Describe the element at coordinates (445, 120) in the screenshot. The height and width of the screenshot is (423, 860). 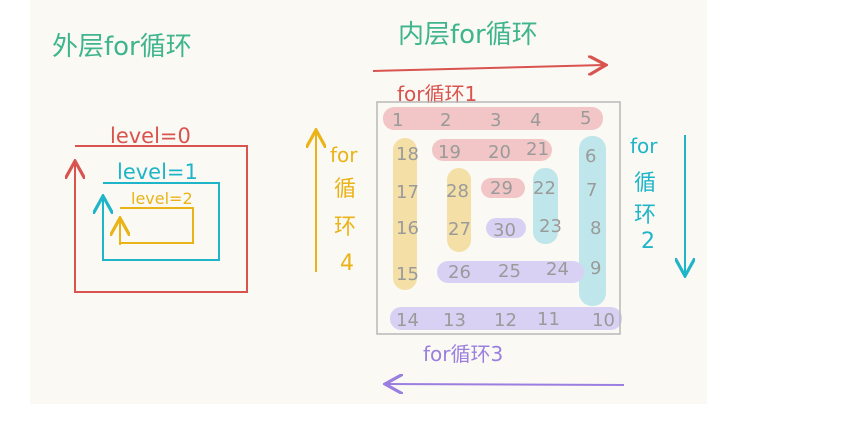
I see `cell-2: 2` at that location.